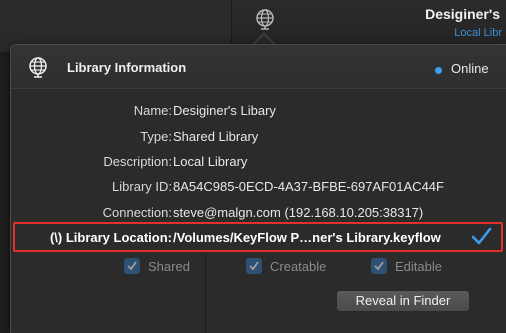  What do you see at coordinates (403, 301) in the screenshot?
I see `reveal-in-finder-button: Reveal in Finder` at bounding box center [403, 301].